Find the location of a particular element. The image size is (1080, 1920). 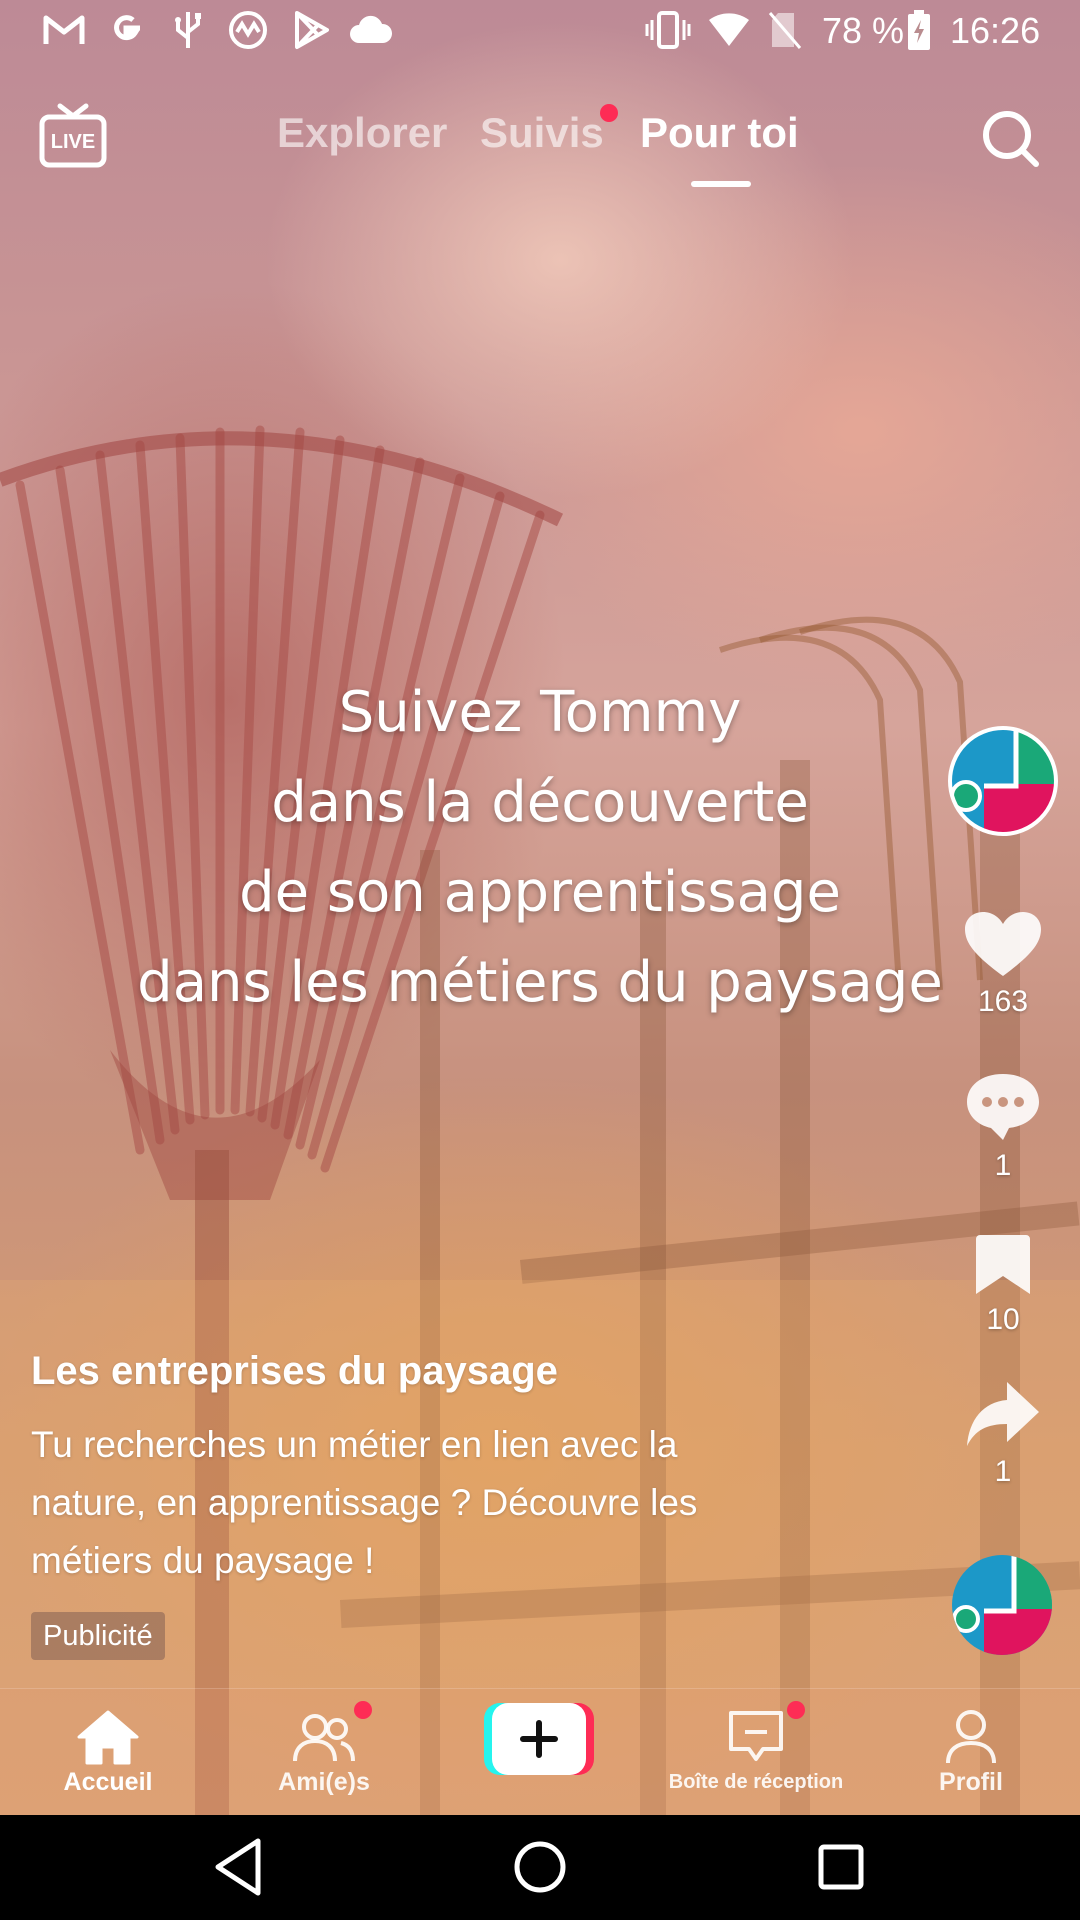

app-icon is located at coordinates (248, 30).